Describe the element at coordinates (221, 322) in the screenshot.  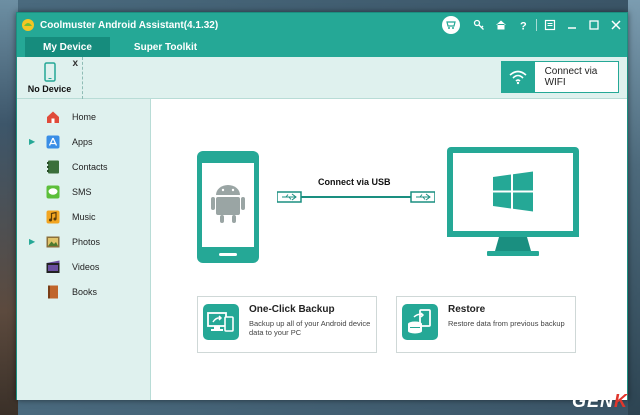
I see `backup-icon` at that location.